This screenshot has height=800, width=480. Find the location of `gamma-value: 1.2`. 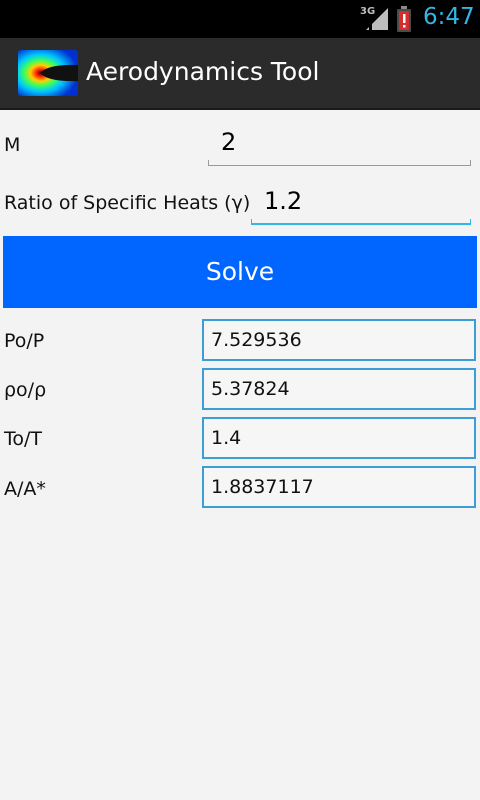

gamma-value: 1.2 is located at coordinates (283, 201).